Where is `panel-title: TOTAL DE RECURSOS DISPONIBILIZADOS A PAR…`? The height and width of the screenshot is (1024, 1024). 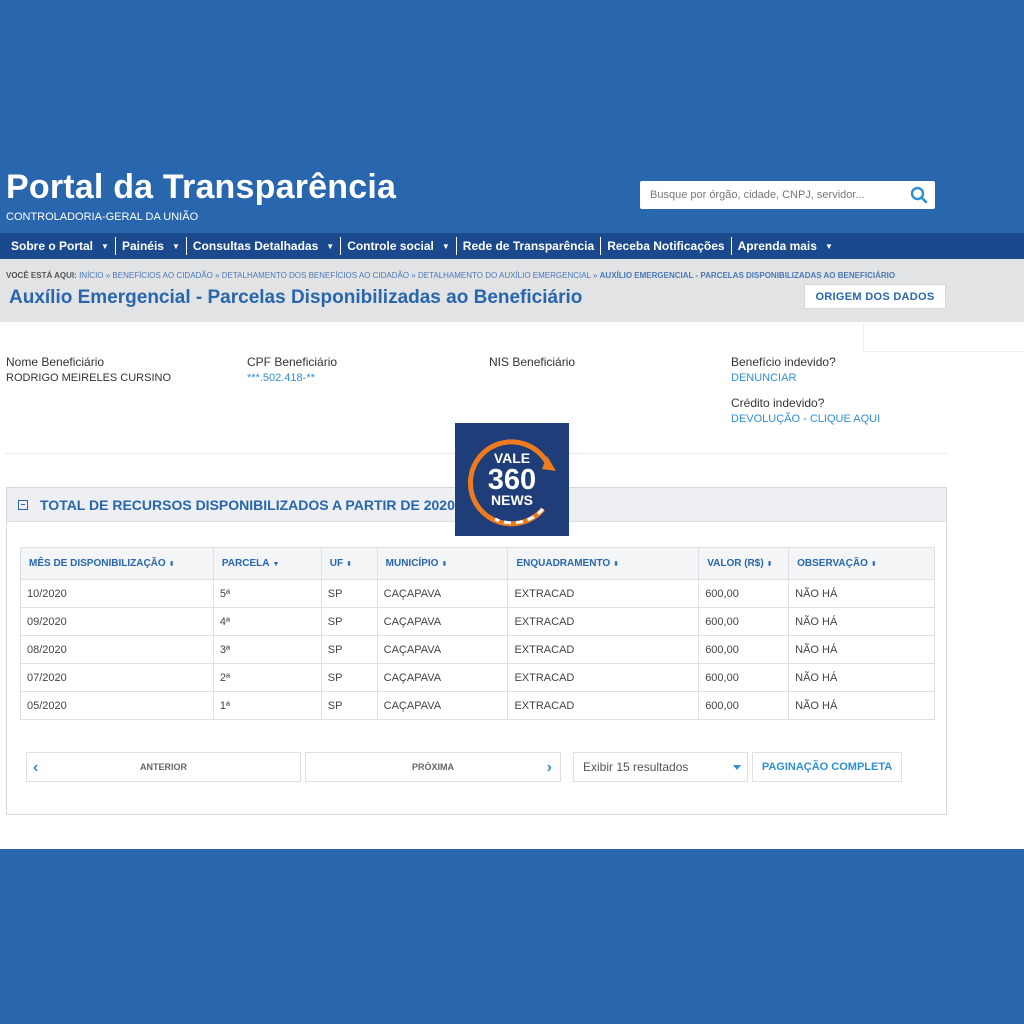 panel-title: TOTAL DE RECURSOS DISPONIBILIZADOS A PAR… is located at coordinates (247, 505).